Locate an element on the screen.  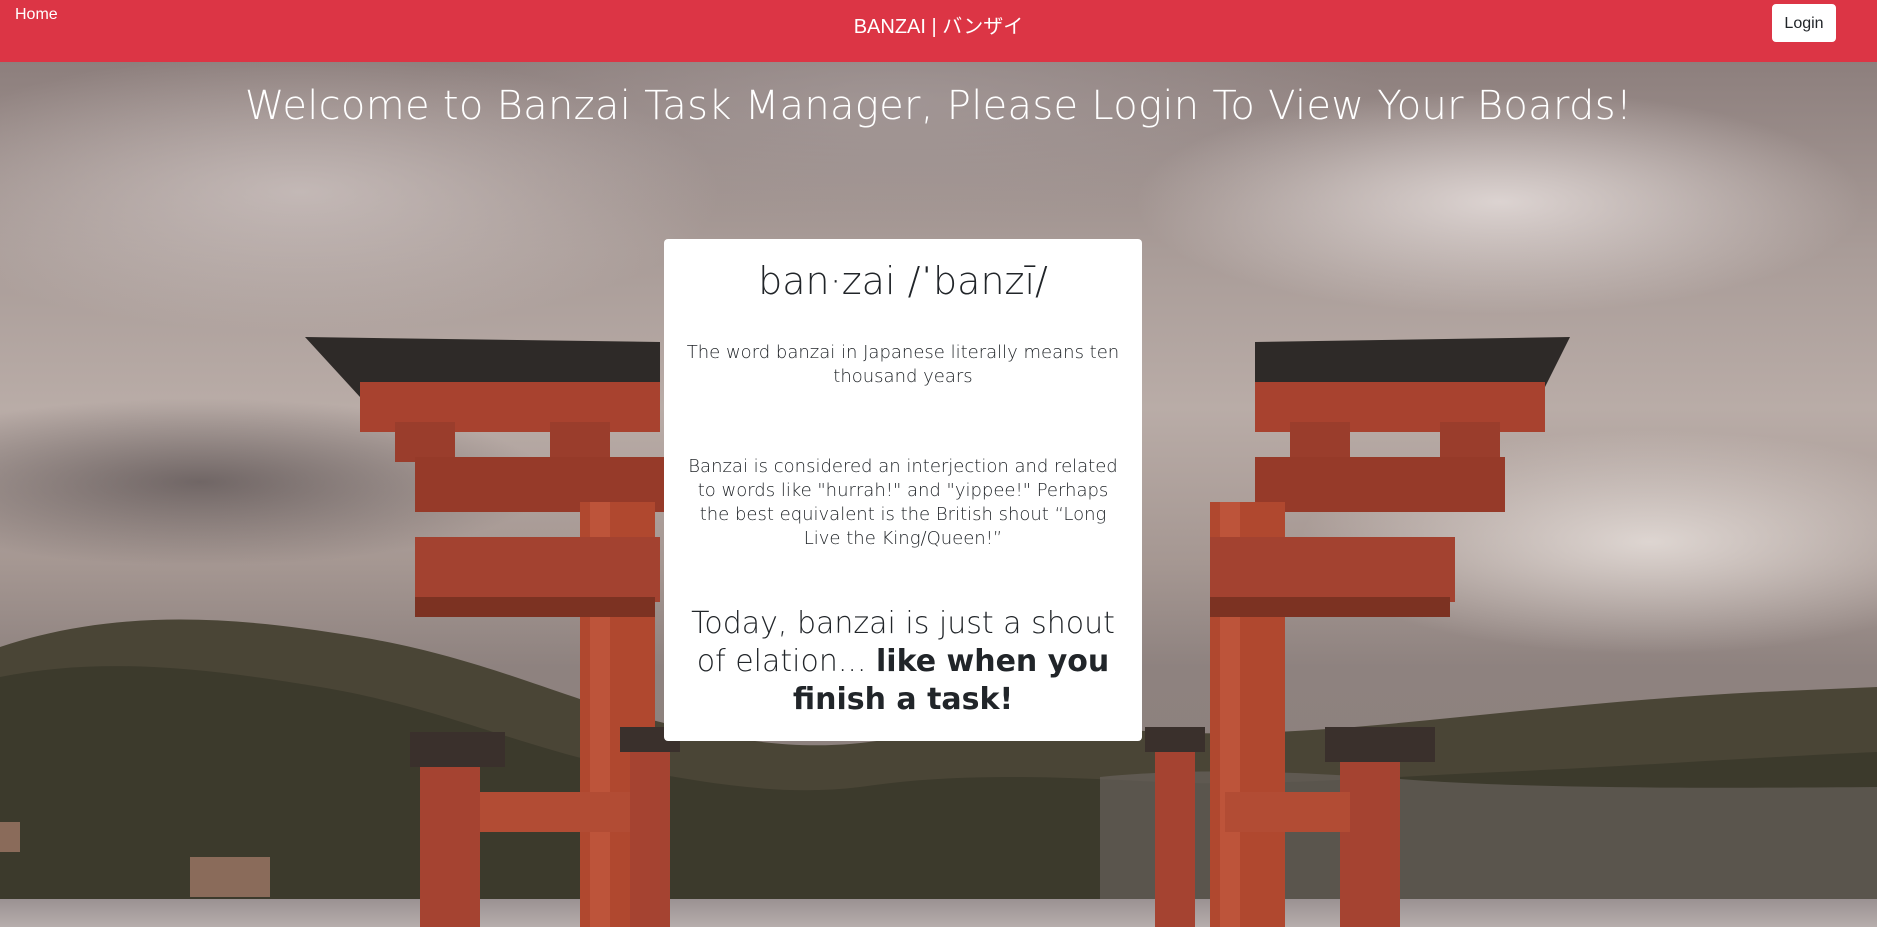
top-navbar: Home BANZAI | バンザイ Login is located at coordinates (938, 31).